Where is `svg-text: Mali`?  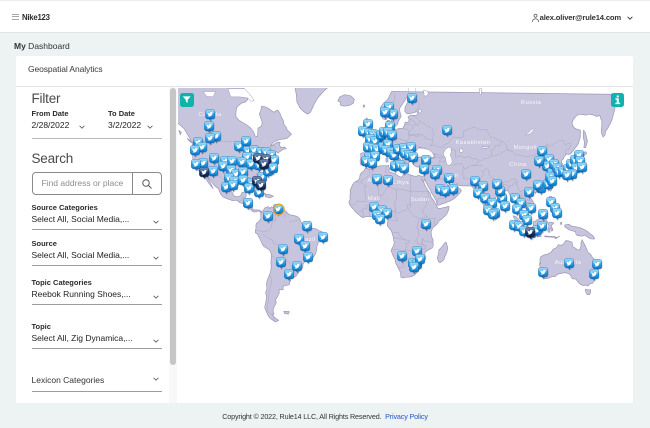
svg-text: Mali is located at coordinates (374, 199).